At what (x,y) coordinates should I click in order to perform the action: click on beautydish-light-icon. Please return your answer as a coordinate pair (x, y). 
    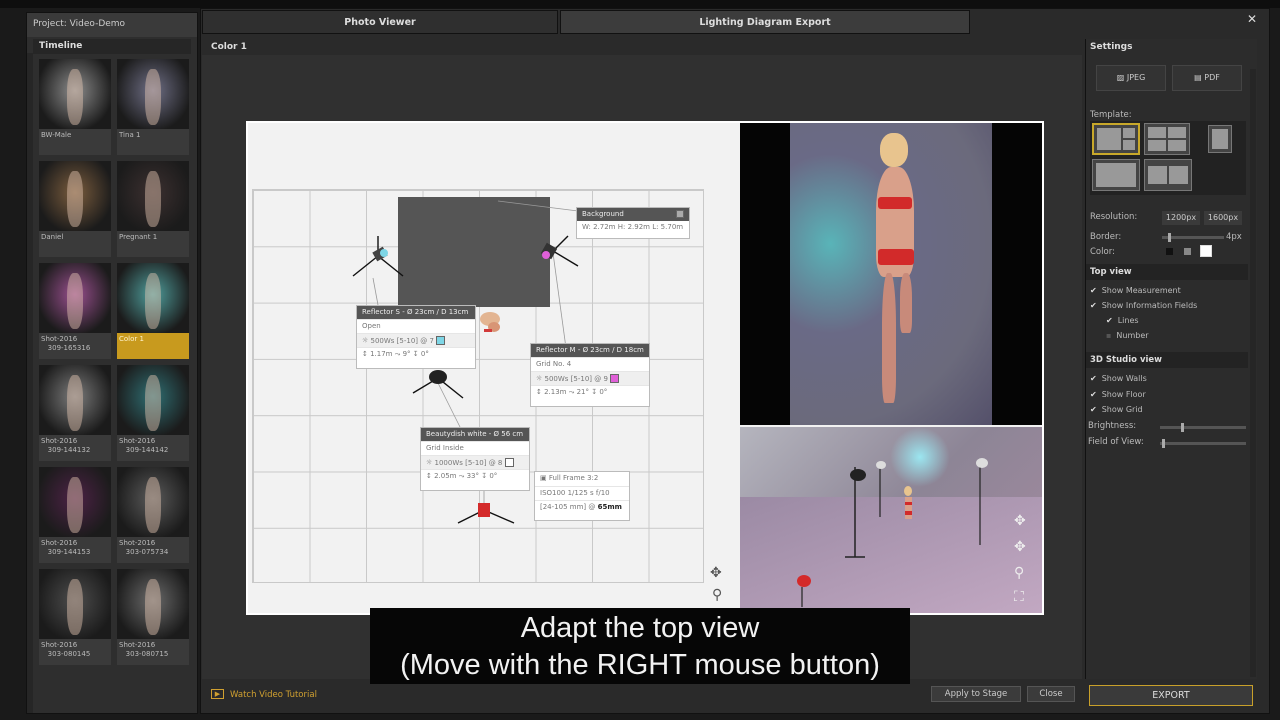
    Looking at the image, I should click on (438, 383).